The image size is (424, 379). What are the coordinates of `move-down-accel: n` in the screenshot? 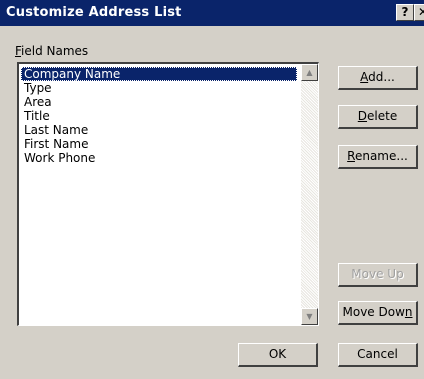 It's located at (408, 312).